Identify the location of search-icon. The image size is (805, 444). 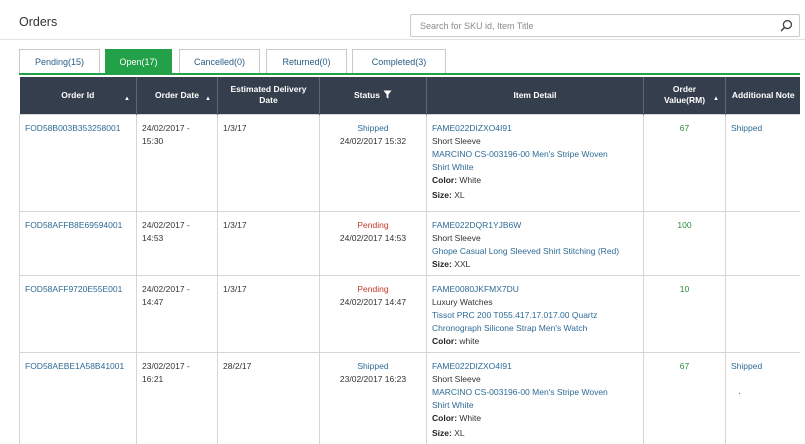
(786, 25).